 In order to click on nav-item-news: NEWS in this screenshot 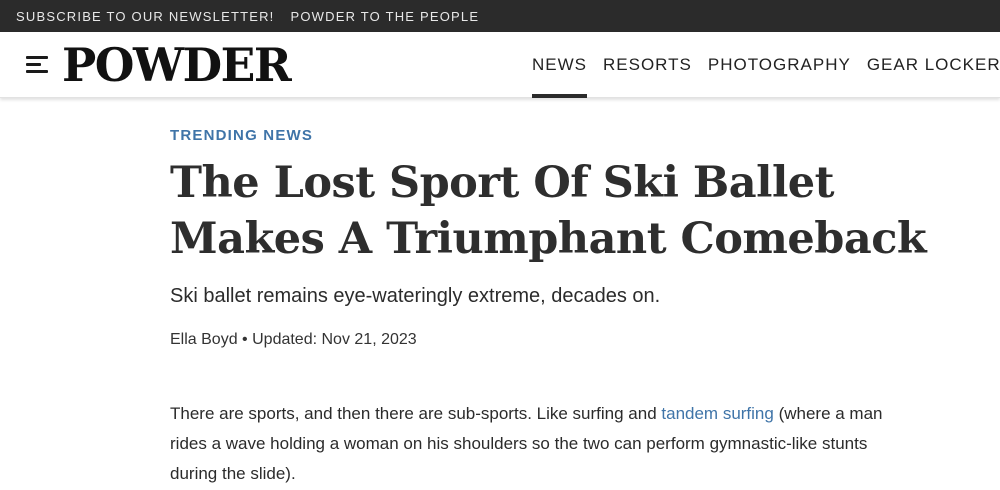, I will do `click(559, 65)`.